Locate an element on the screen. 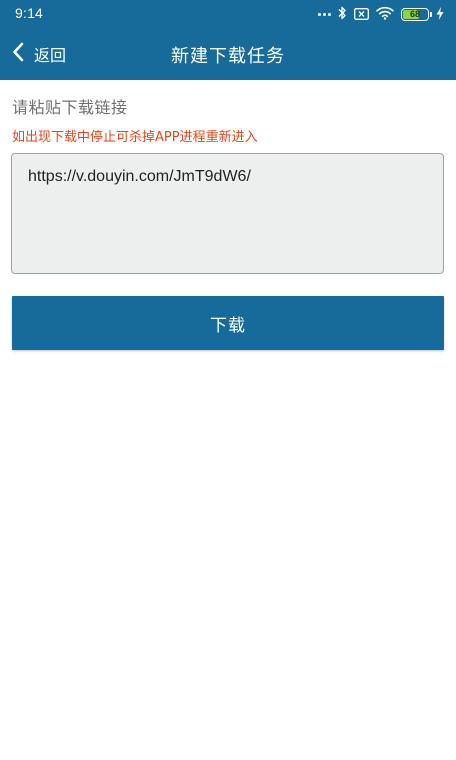 The width and height of the screenshot is (456, 760). page-title: 新建下载任务 is located at coordinates (228, 56).